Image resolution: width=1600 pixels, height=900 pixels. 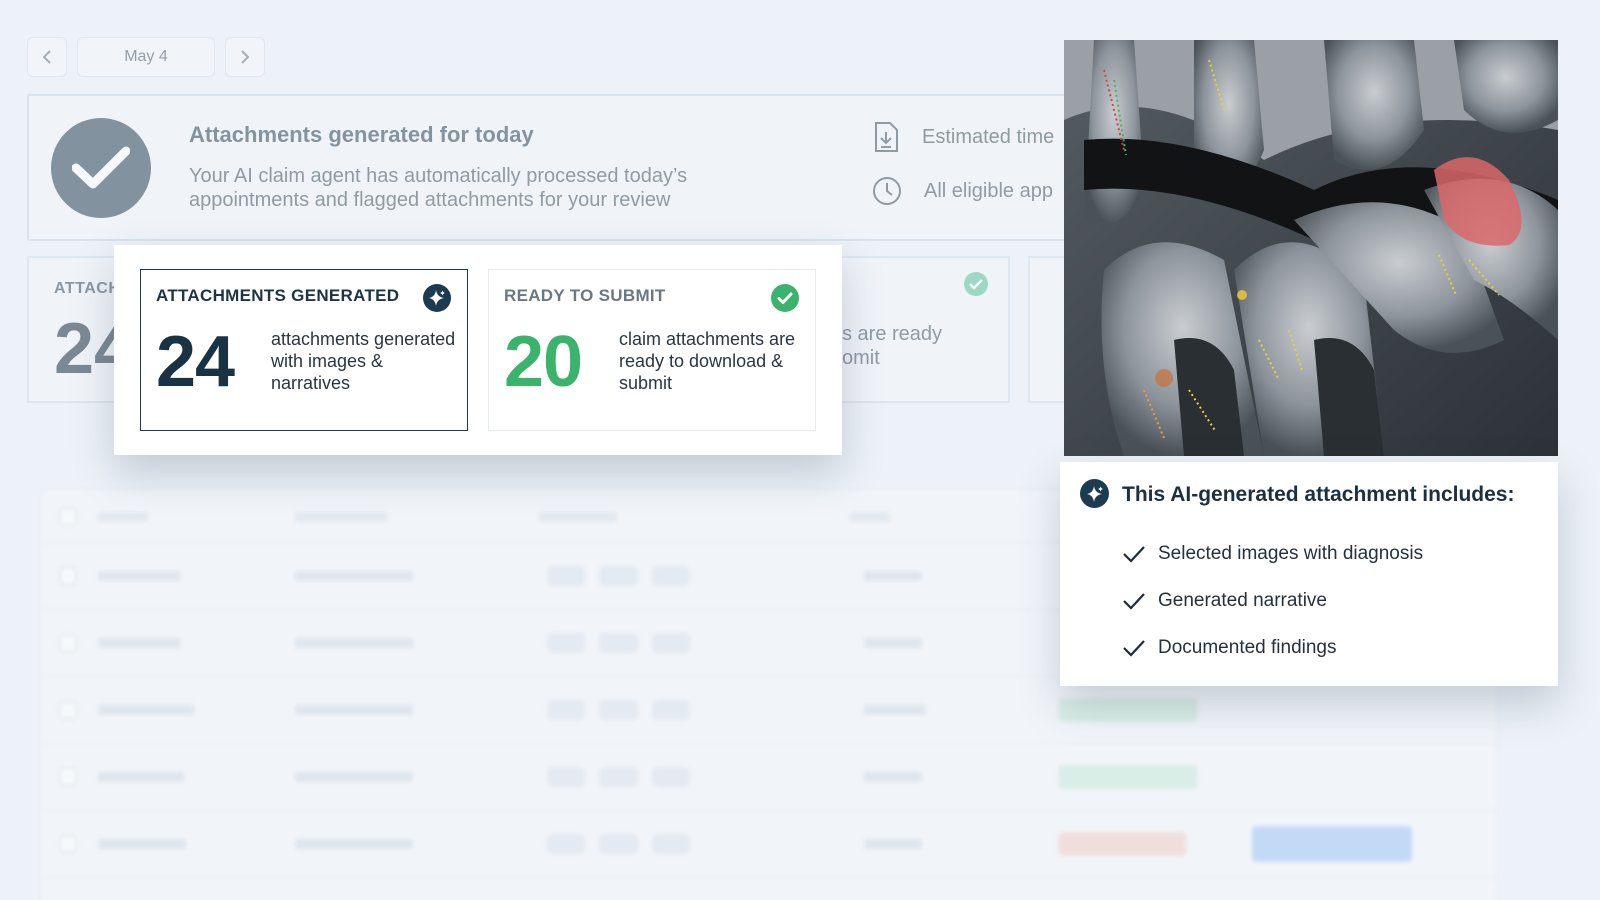 I want to click on prev-day-button, so click(x=47, y=57).